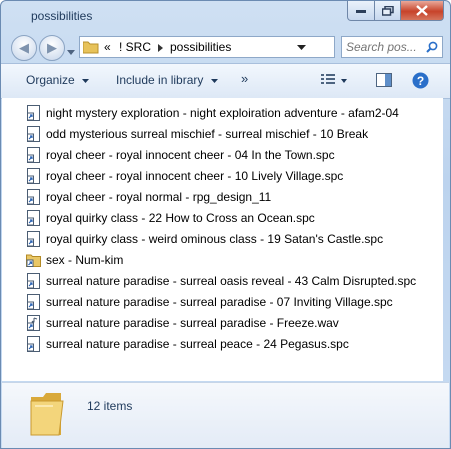  What do you see at coordinates (225, 415) in the screenshot?
I see `details-pane: 12 items` at bounding box center [225, 415].